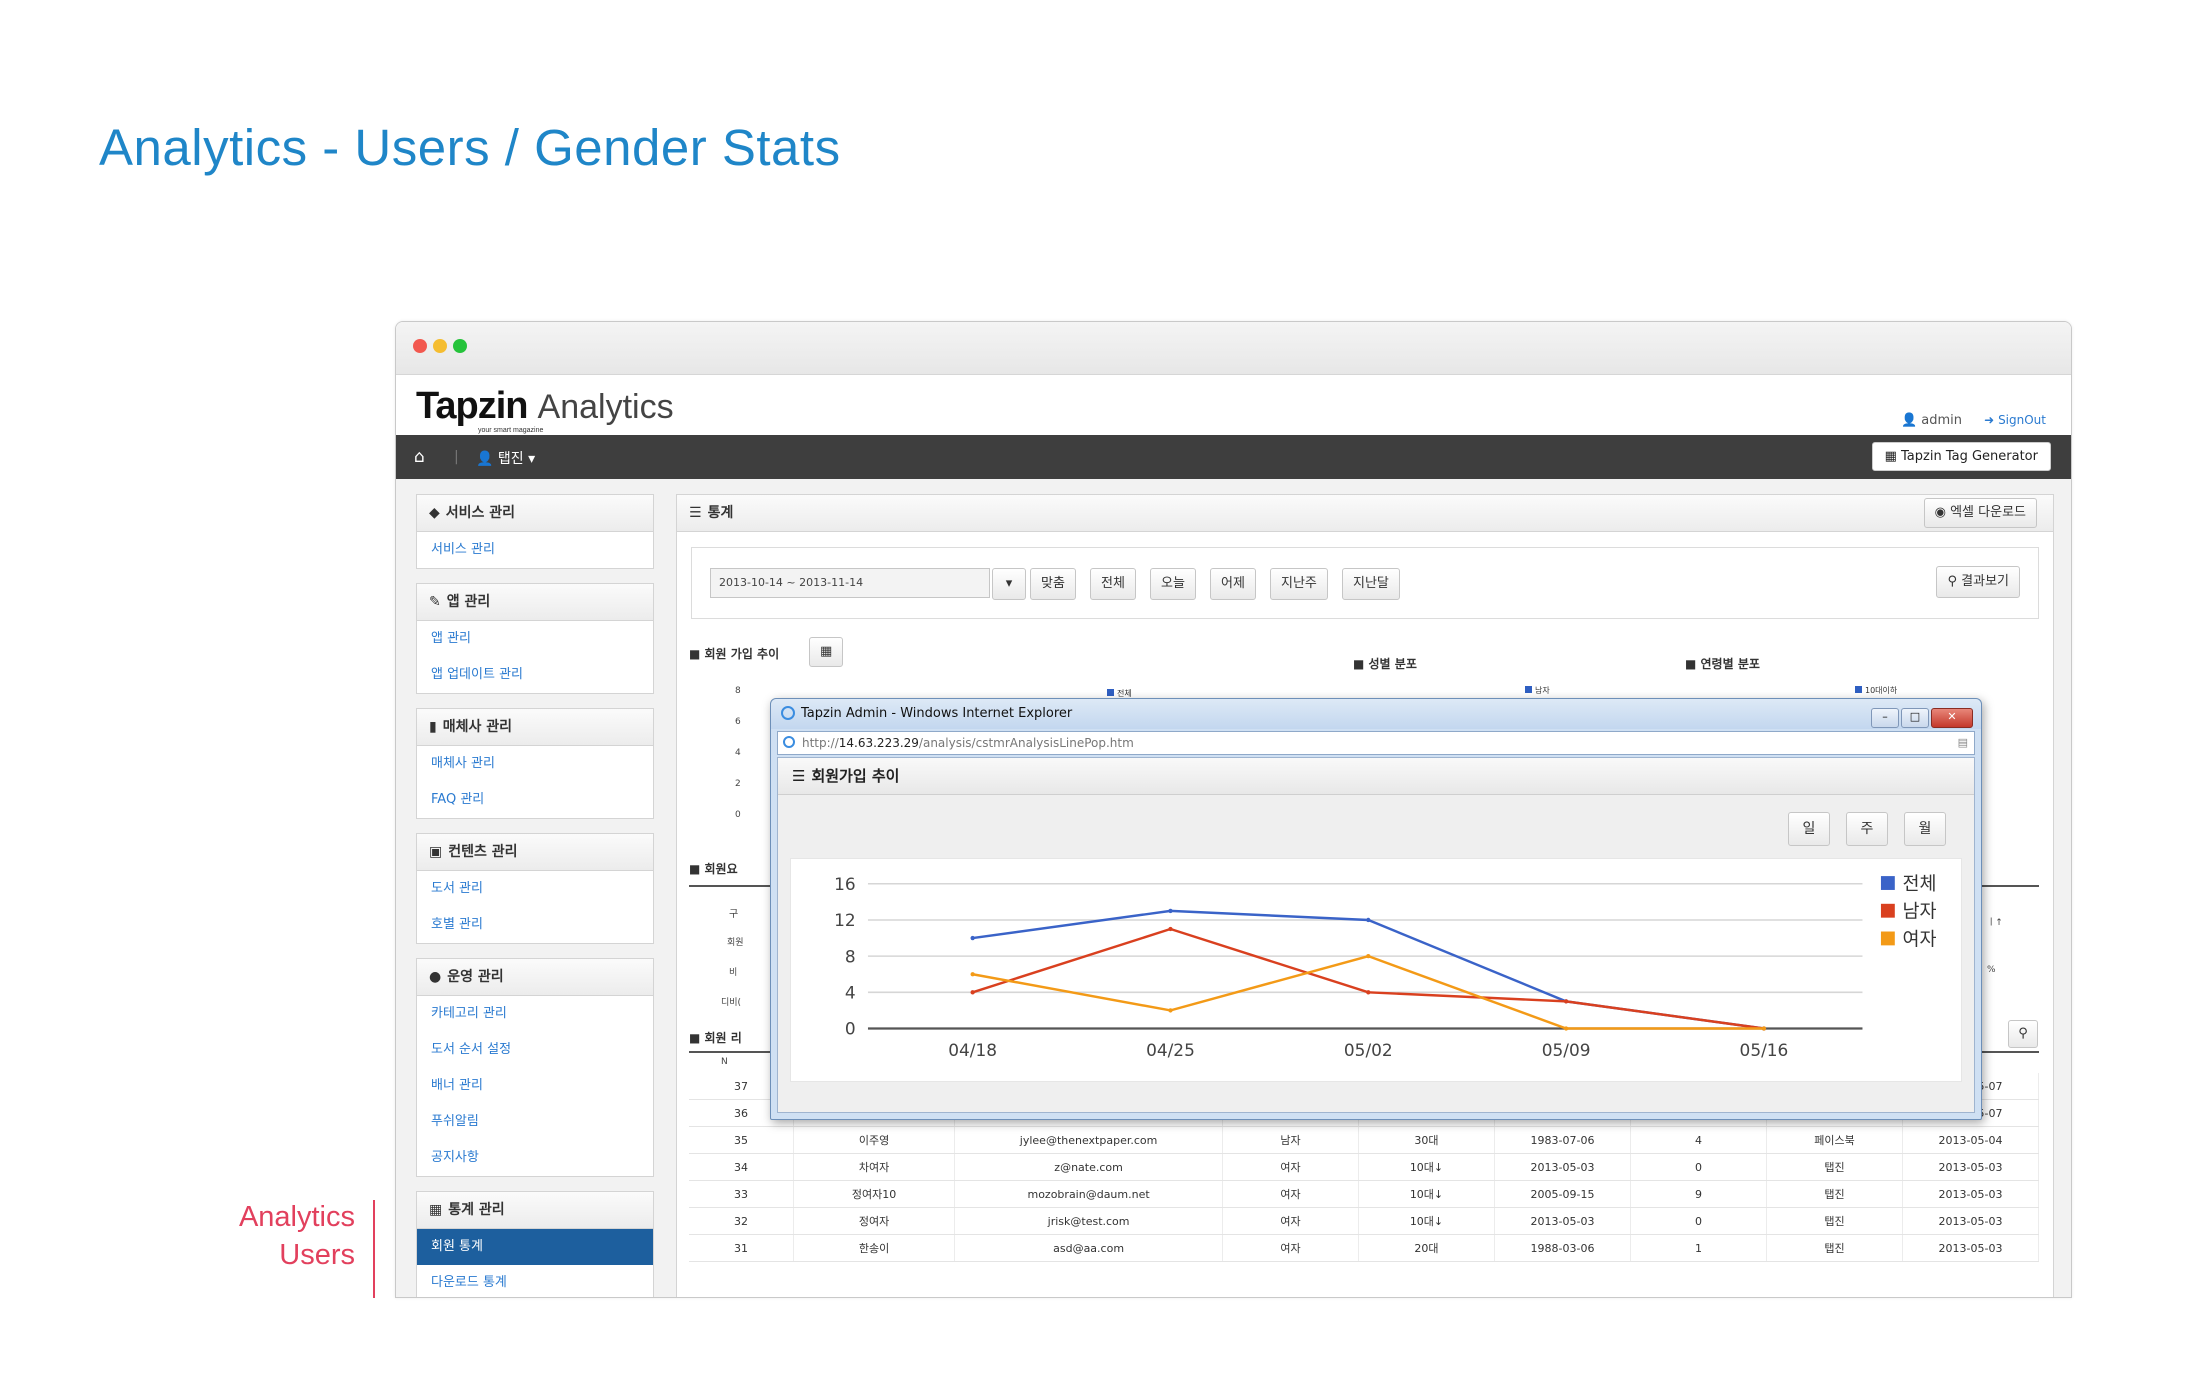 This screenshot has height=1400, width=2200. What do you see at coordinates (420, 346) in the screenshot?
I see `close-dot-icon` at bounding box center [420, 346].